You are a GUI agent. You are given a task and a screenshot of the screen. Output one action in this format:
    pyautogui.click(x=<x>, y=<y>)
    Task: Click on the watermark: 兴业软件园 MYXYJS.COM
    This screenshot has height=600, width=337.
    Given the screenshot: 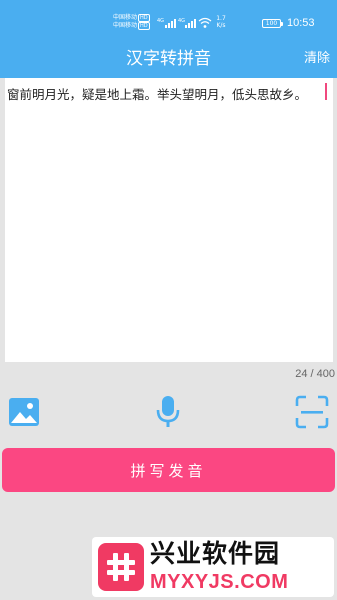 What is the action you would take?
    pyautogui.click(x=213, y=567)
    